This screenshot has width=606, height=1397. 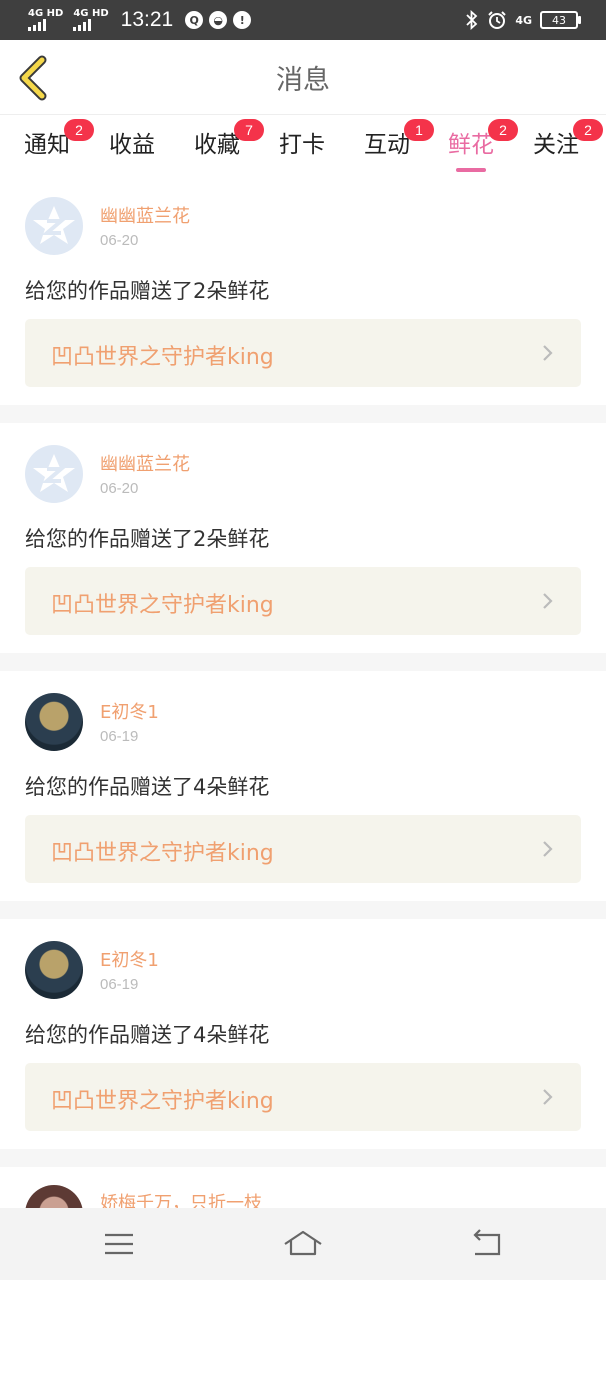 I want to click on tab-label: 打卡, so click(x=302, y=145).